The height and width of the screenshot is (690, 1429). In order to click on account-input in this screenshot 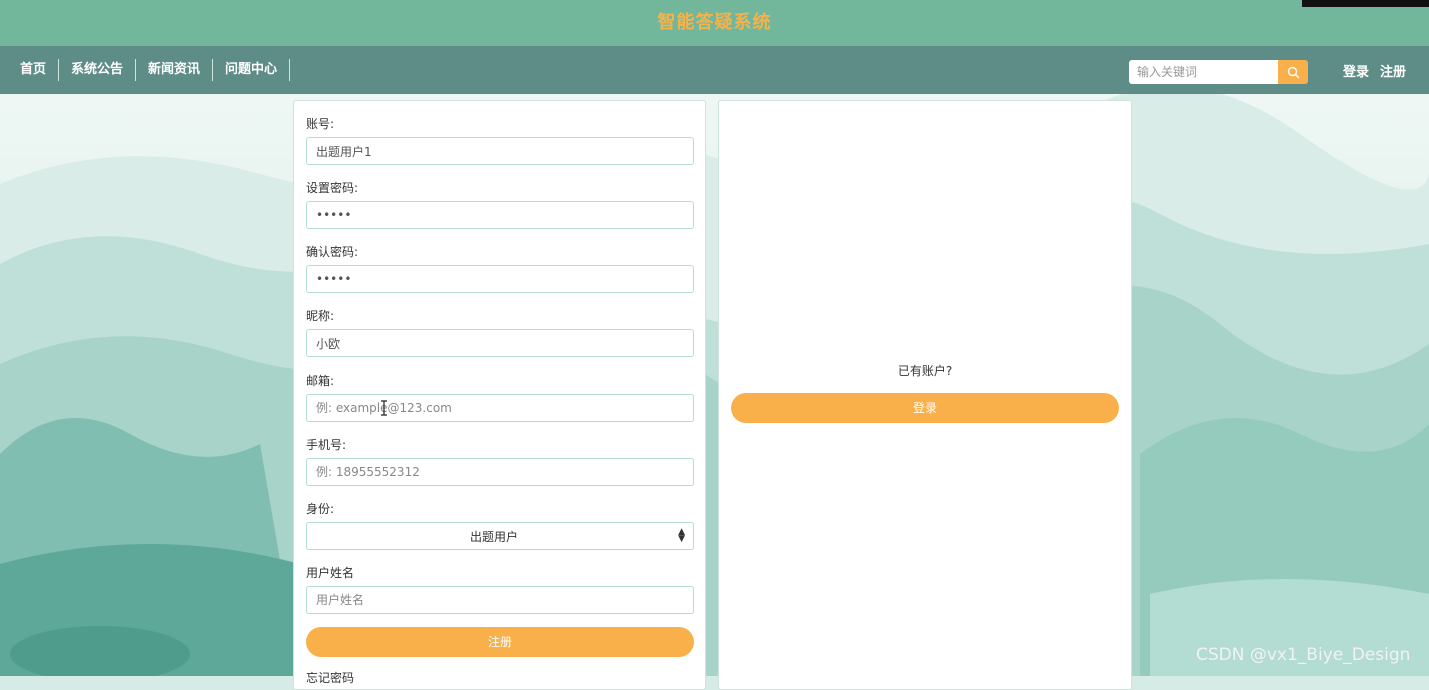, I will do `click(500, 151)`.